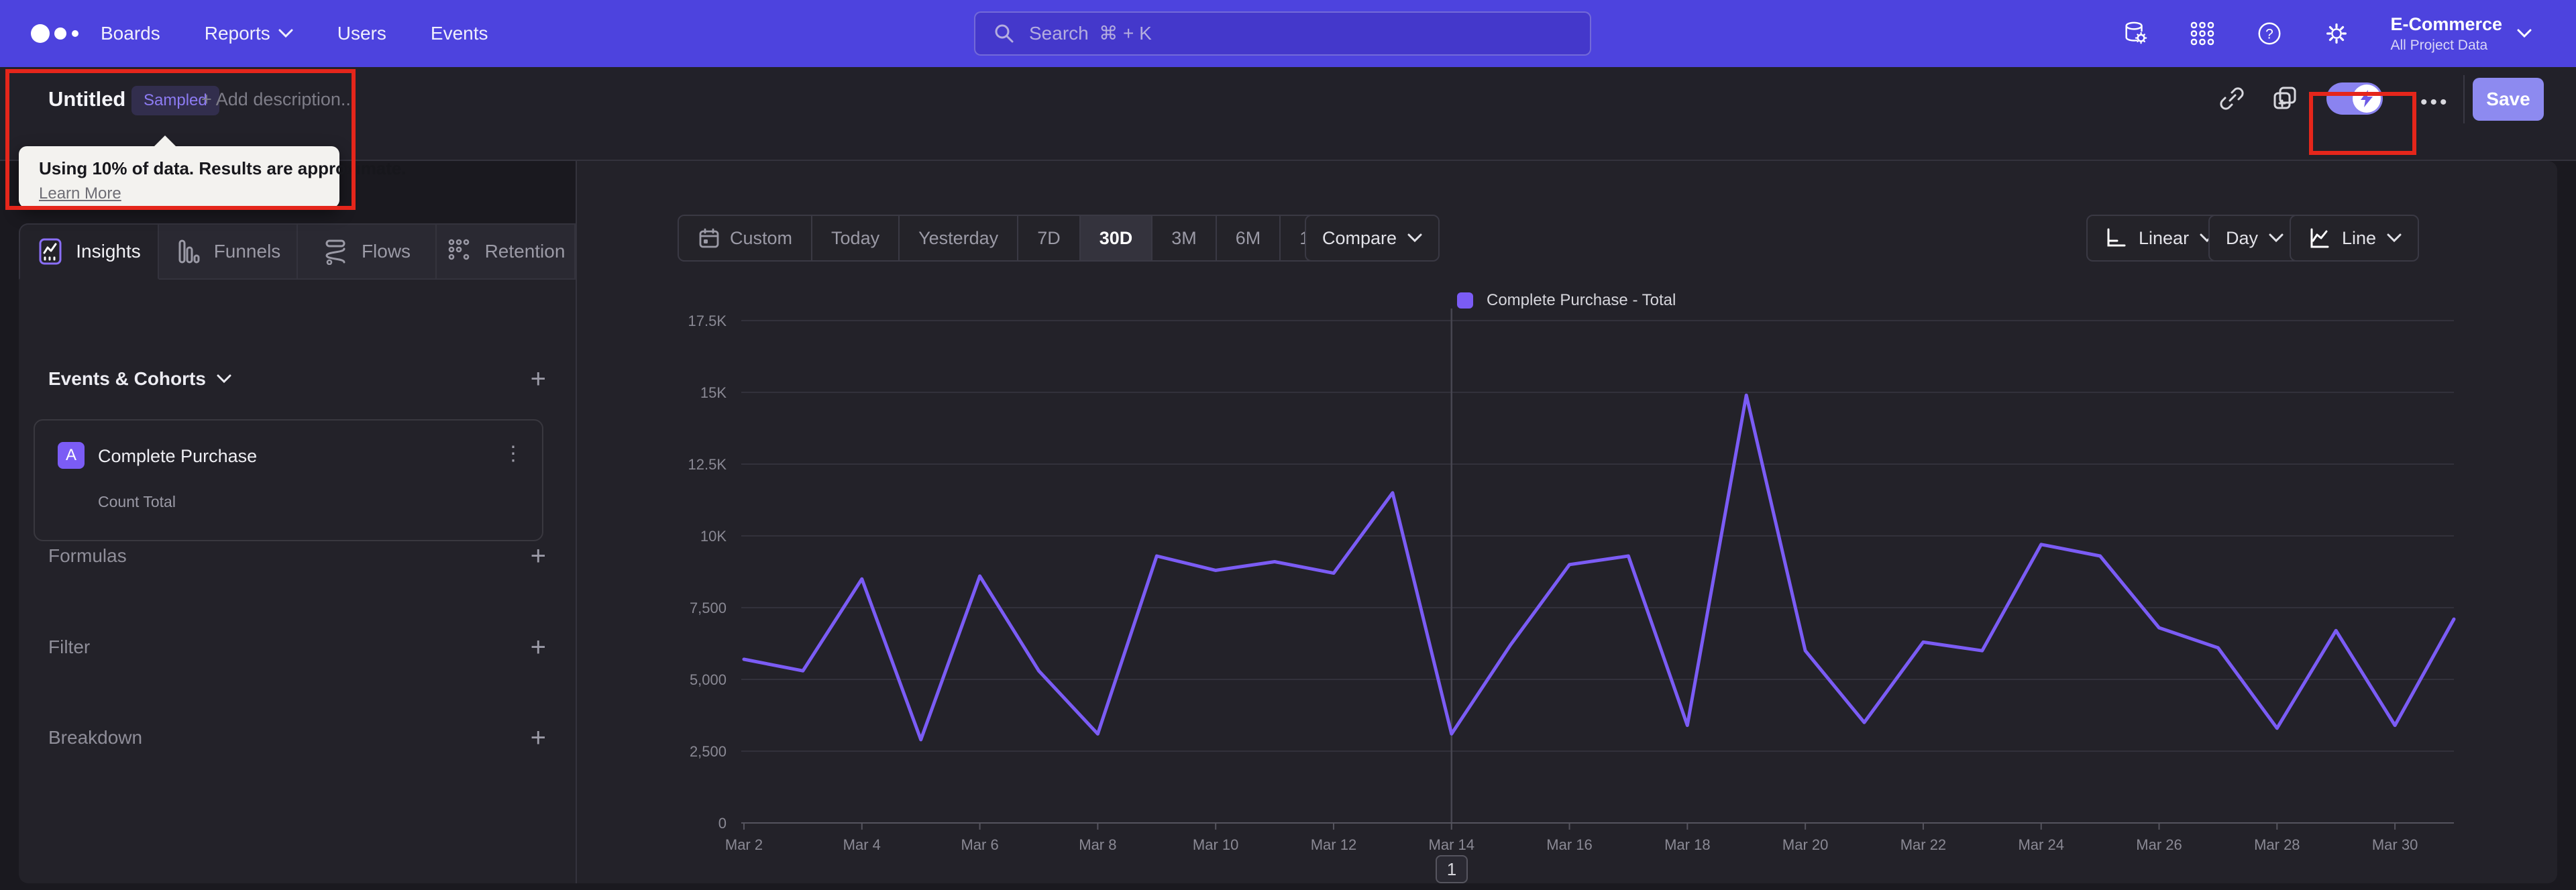  What do you see at coordinates (708, 751) in the screenshot?
I see `y-axis-label: 2,500` at bounding box center [708, 751].